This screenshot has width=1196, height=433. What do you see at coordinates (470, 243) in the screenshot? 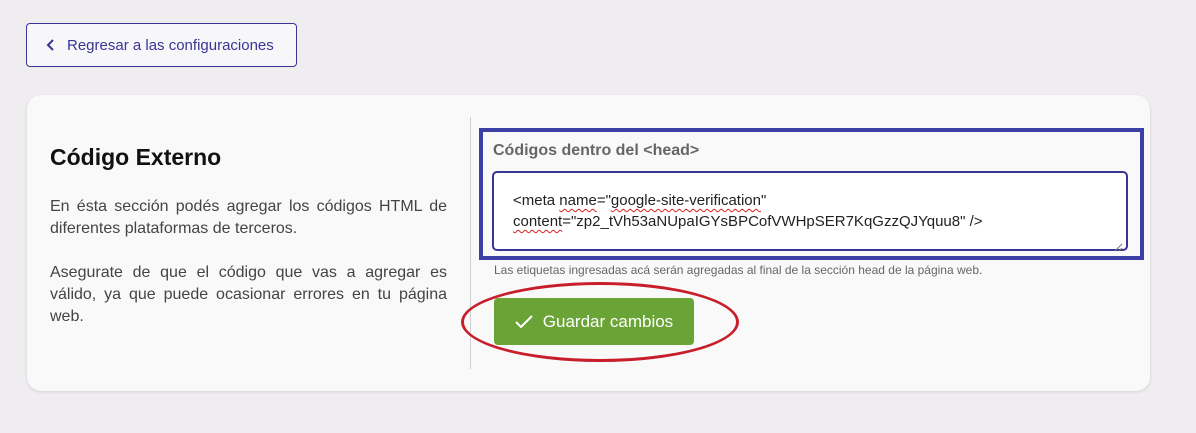
I see `column-divider` at bounding box center [470, 243].